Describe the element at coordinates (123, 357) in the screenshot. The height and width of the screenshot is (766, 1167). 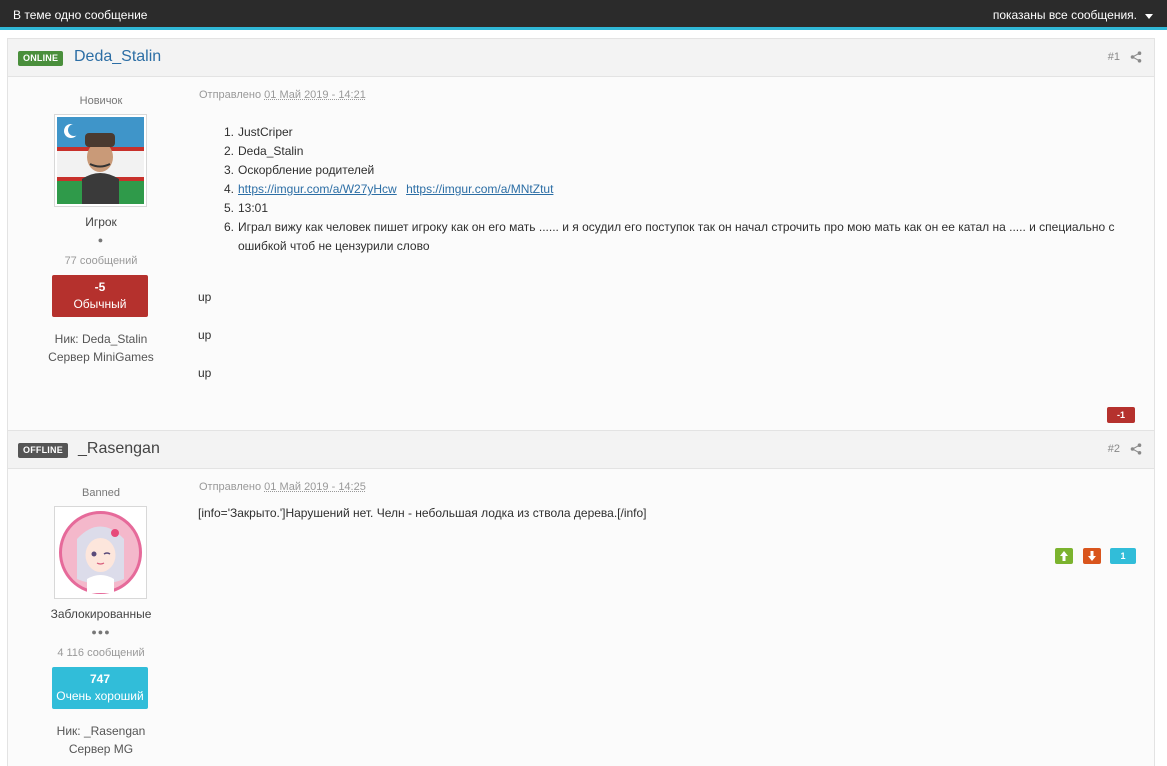
I see `server-value: MiniGames` at that location.